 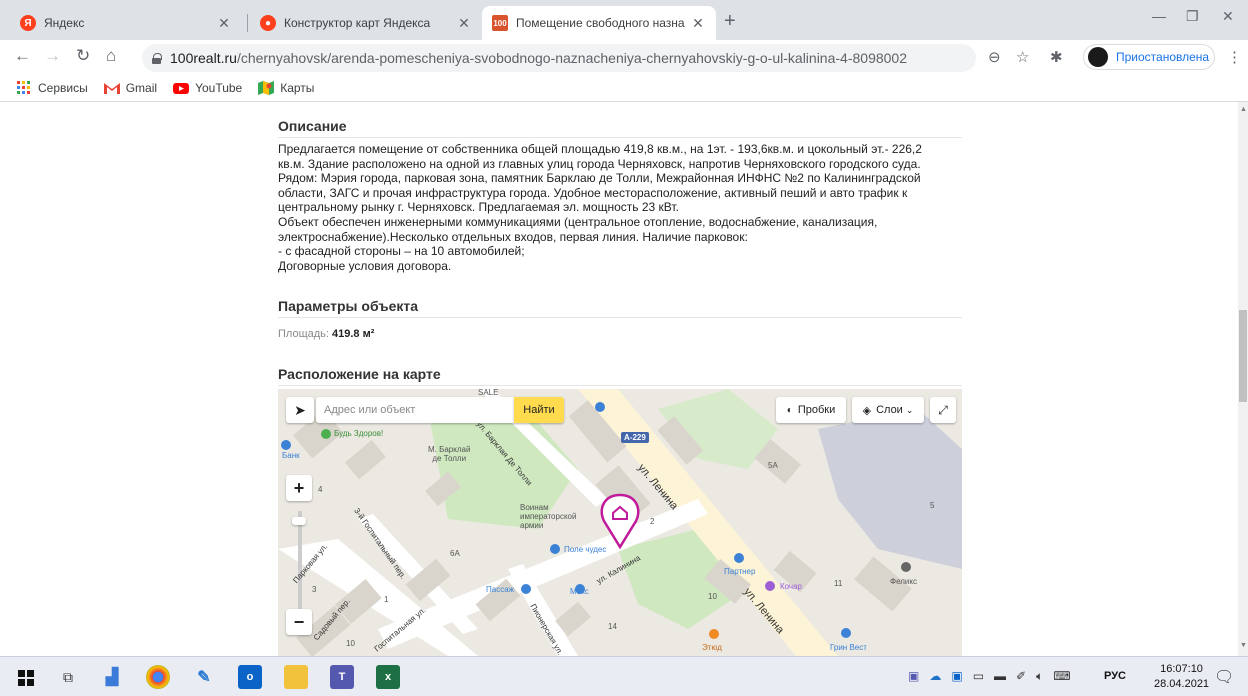 What do you see at coordinates (111, 88) in the screenshot?
I see `gmail-icon` at bounding box center [111, 88].